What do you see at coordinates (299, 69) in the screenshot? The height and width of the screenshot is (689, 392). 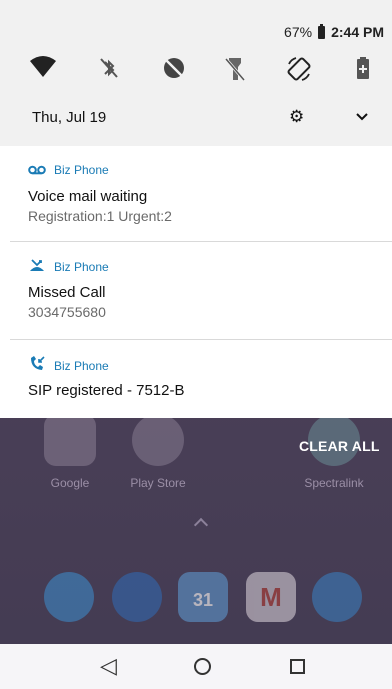 I see `auto-rotate-icon` at bounding box center [299, 69].